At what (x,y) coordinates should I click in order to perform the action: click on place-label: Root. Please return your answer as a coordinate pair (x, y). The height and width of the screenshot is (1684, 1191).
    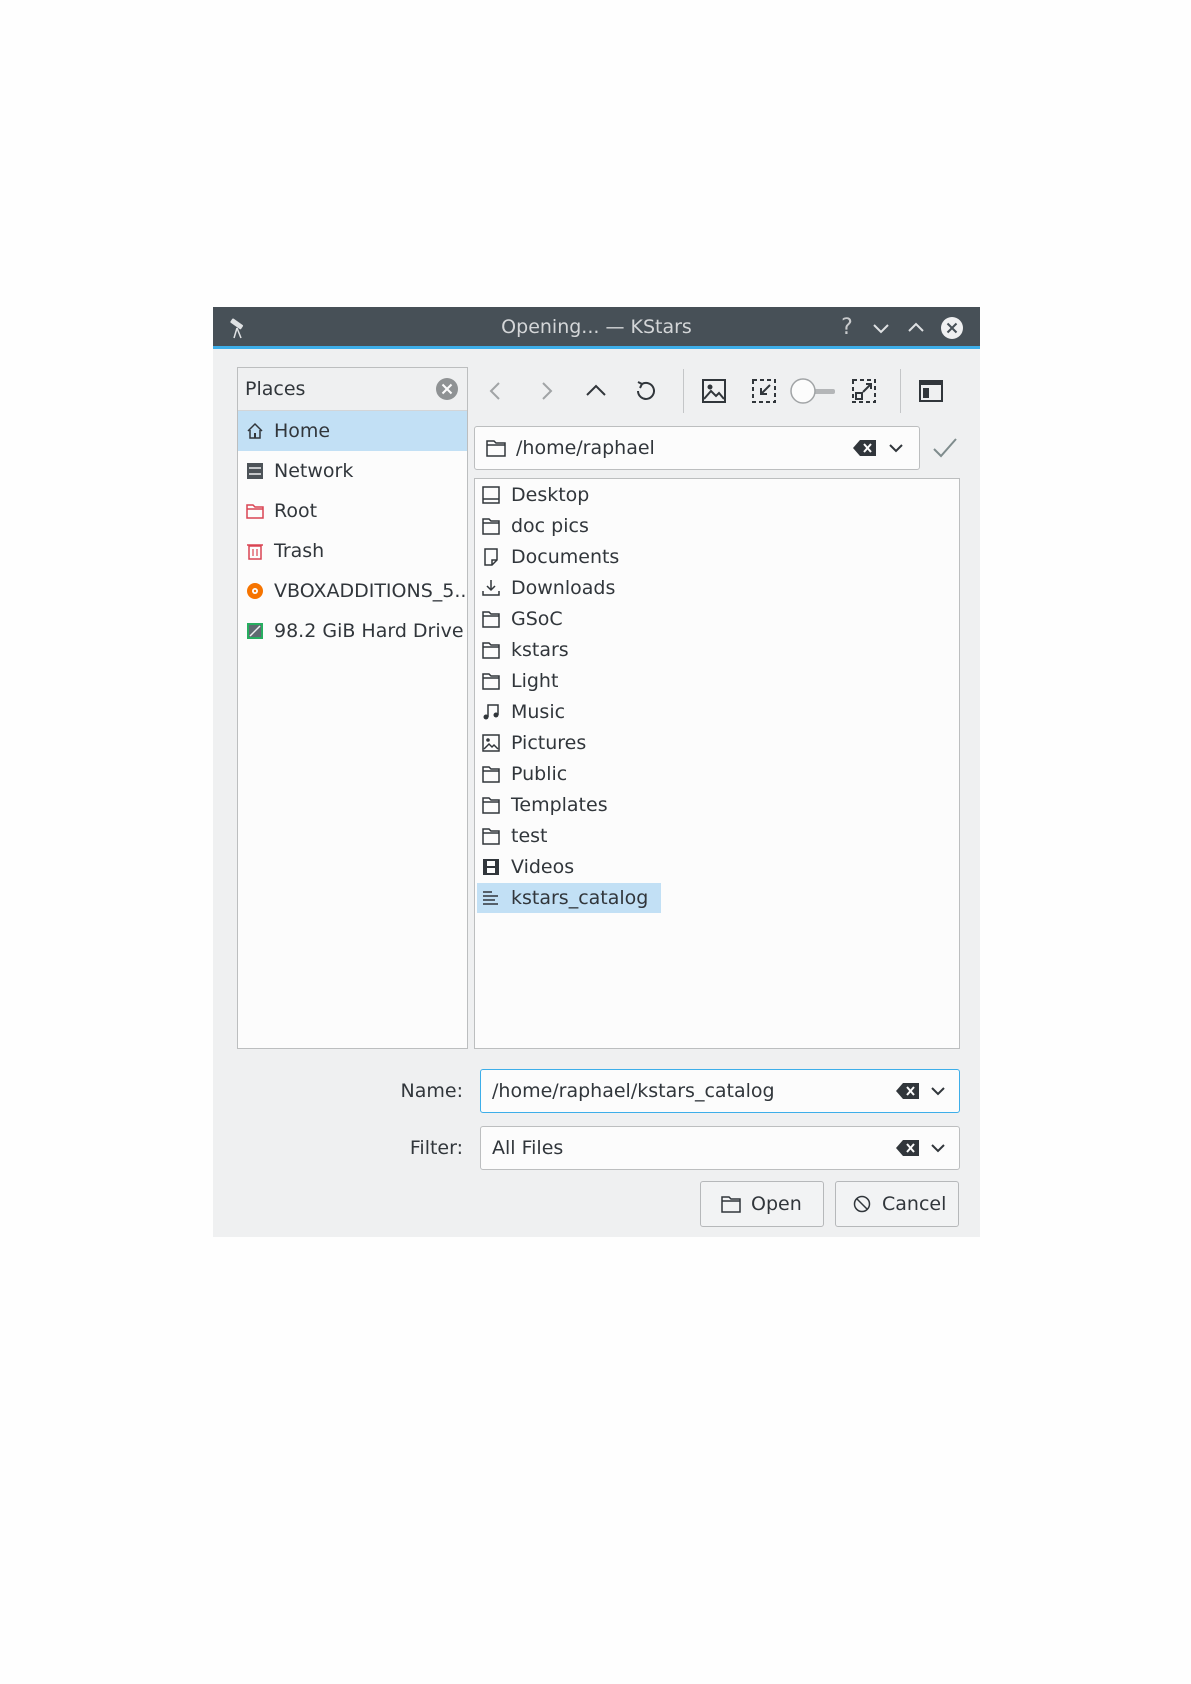
    Looking at the image, I should click on (296, 511).